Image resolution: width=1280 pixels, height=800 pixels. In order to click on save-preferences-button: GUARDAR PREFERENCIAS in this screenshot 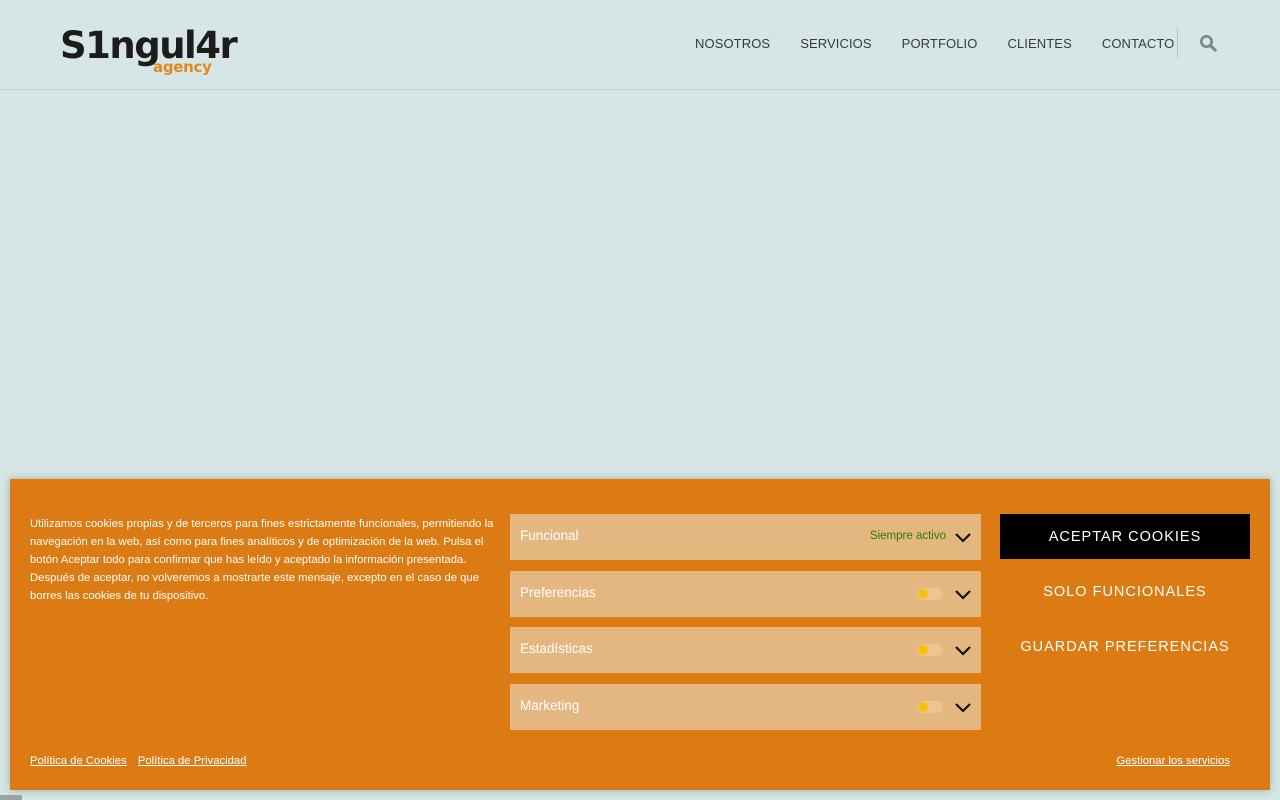, I will do `click(1125, 646)`.